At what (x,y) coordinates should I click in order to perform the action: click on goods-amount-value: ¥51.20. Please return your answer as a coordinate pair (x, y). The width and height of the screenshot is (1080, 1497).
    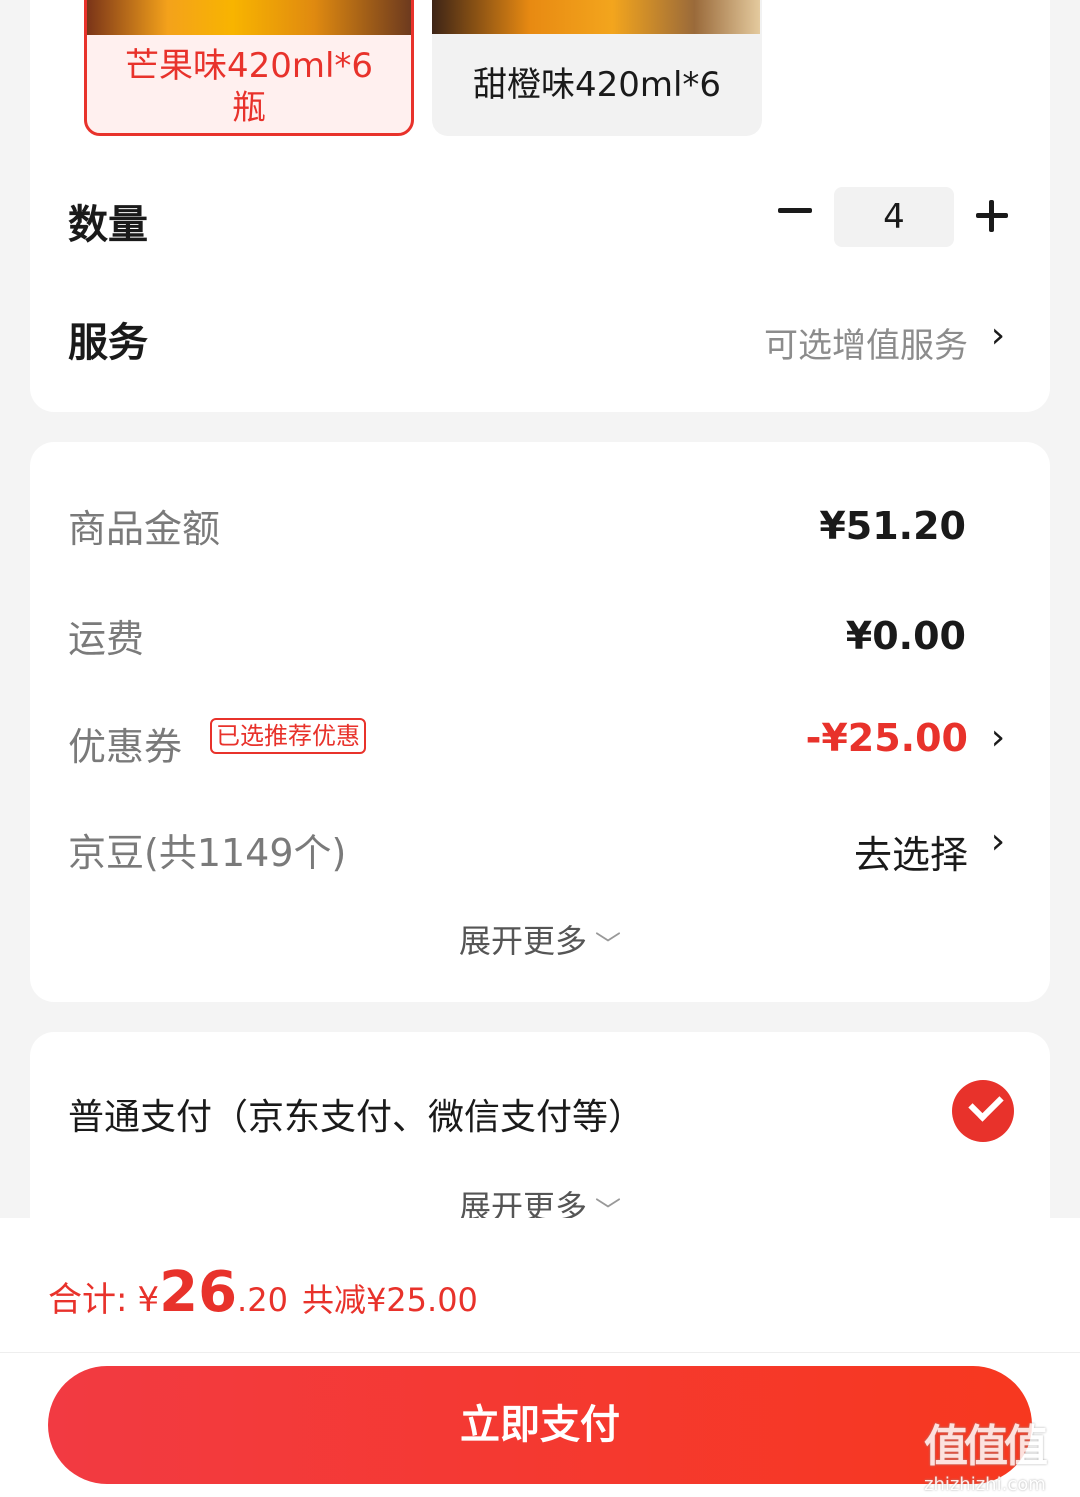
    Looking at the image, I should click on (892, 526).